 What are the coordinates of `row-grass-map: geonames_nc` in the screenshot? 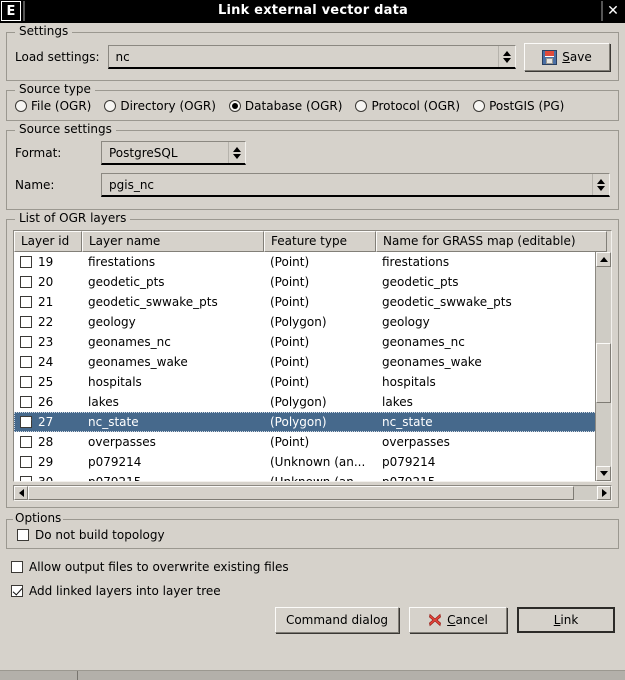 It's located at (483, 342).